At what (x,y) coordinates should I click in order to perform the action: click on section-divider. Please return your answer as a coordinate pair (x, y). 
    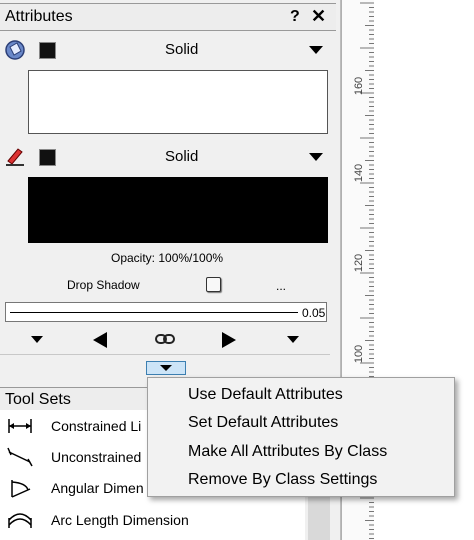
    Looking at the image, I should click on (165, 354).